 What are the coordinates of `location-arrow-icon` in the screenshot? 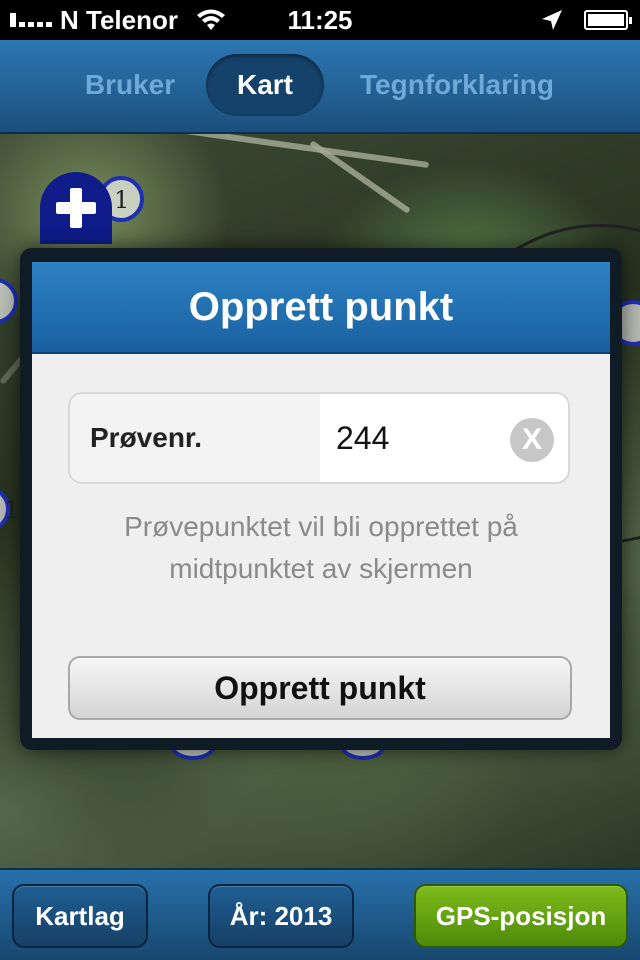 It's located at (552, 20).